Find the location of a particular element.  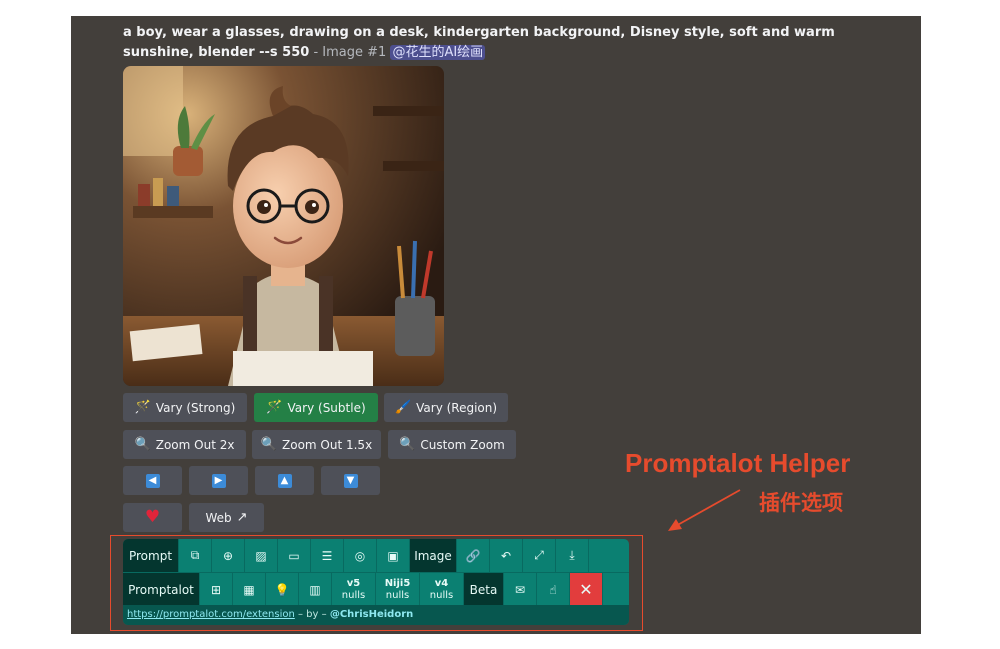

link-button: 🔗 is located at coordinates (473, 555).